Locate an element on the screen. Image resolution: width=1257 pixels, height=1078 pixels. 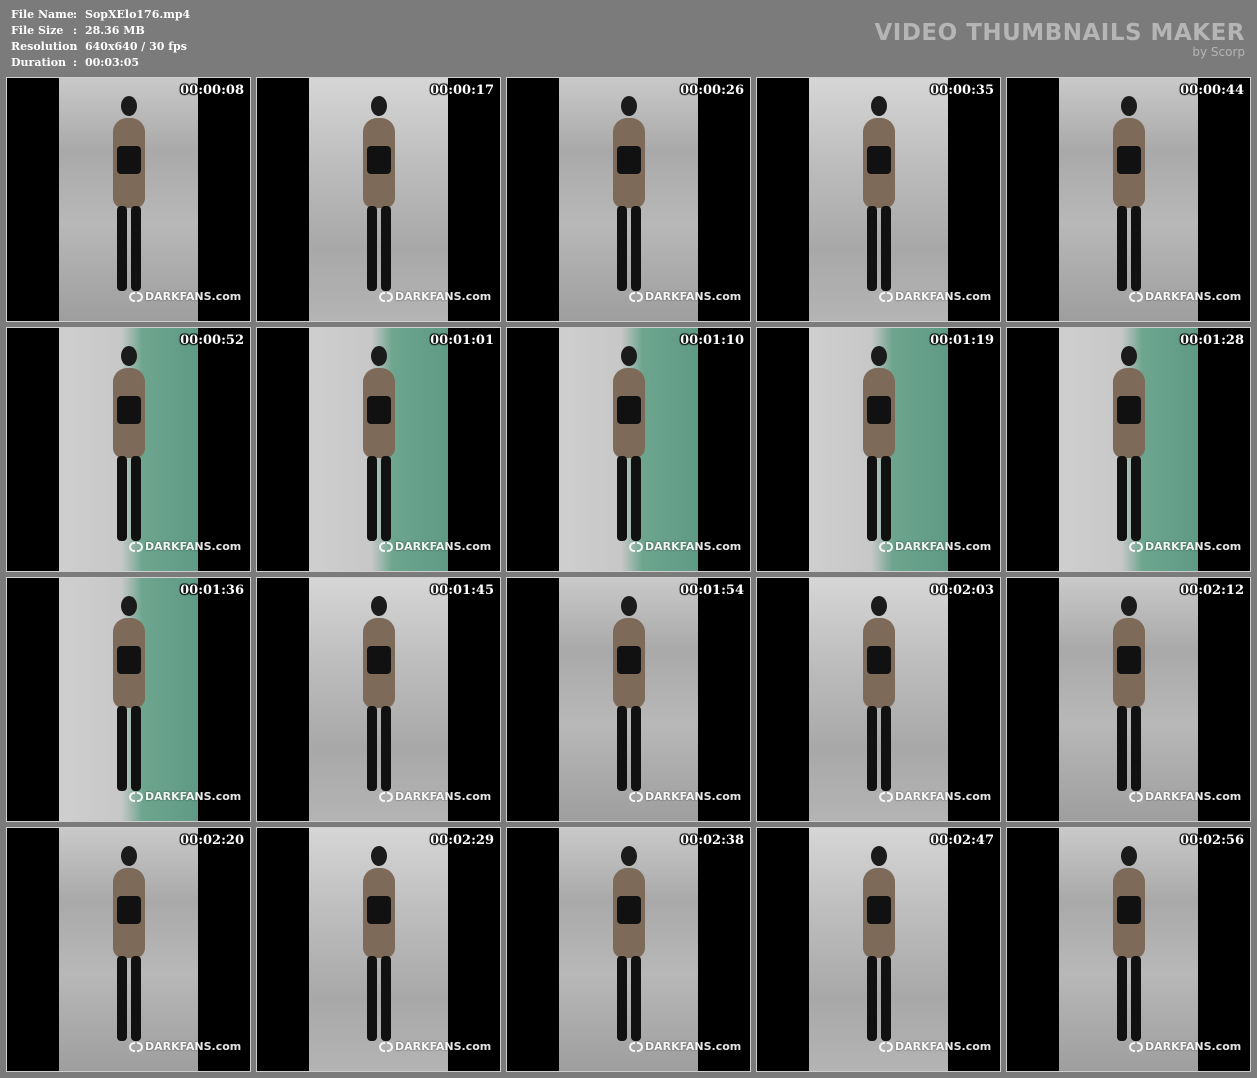
thumbnail: 00:01:19 DARKFANS.com is located at coordinates (878, 449).